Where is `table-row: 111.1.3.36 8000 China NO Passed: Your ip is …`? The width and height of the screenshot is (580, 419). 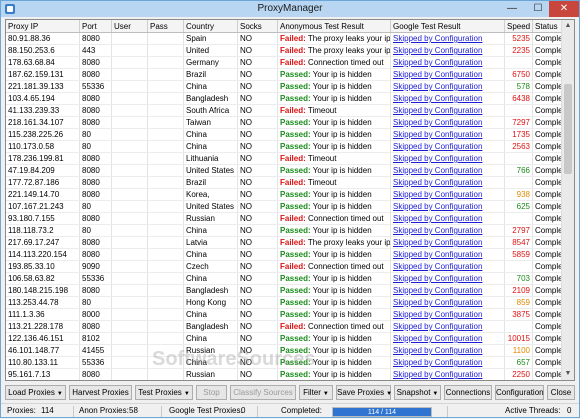 table-row: 111.1.3.36 8000 China NO Passed: Your ip is … is located at coordinates (290, 314).